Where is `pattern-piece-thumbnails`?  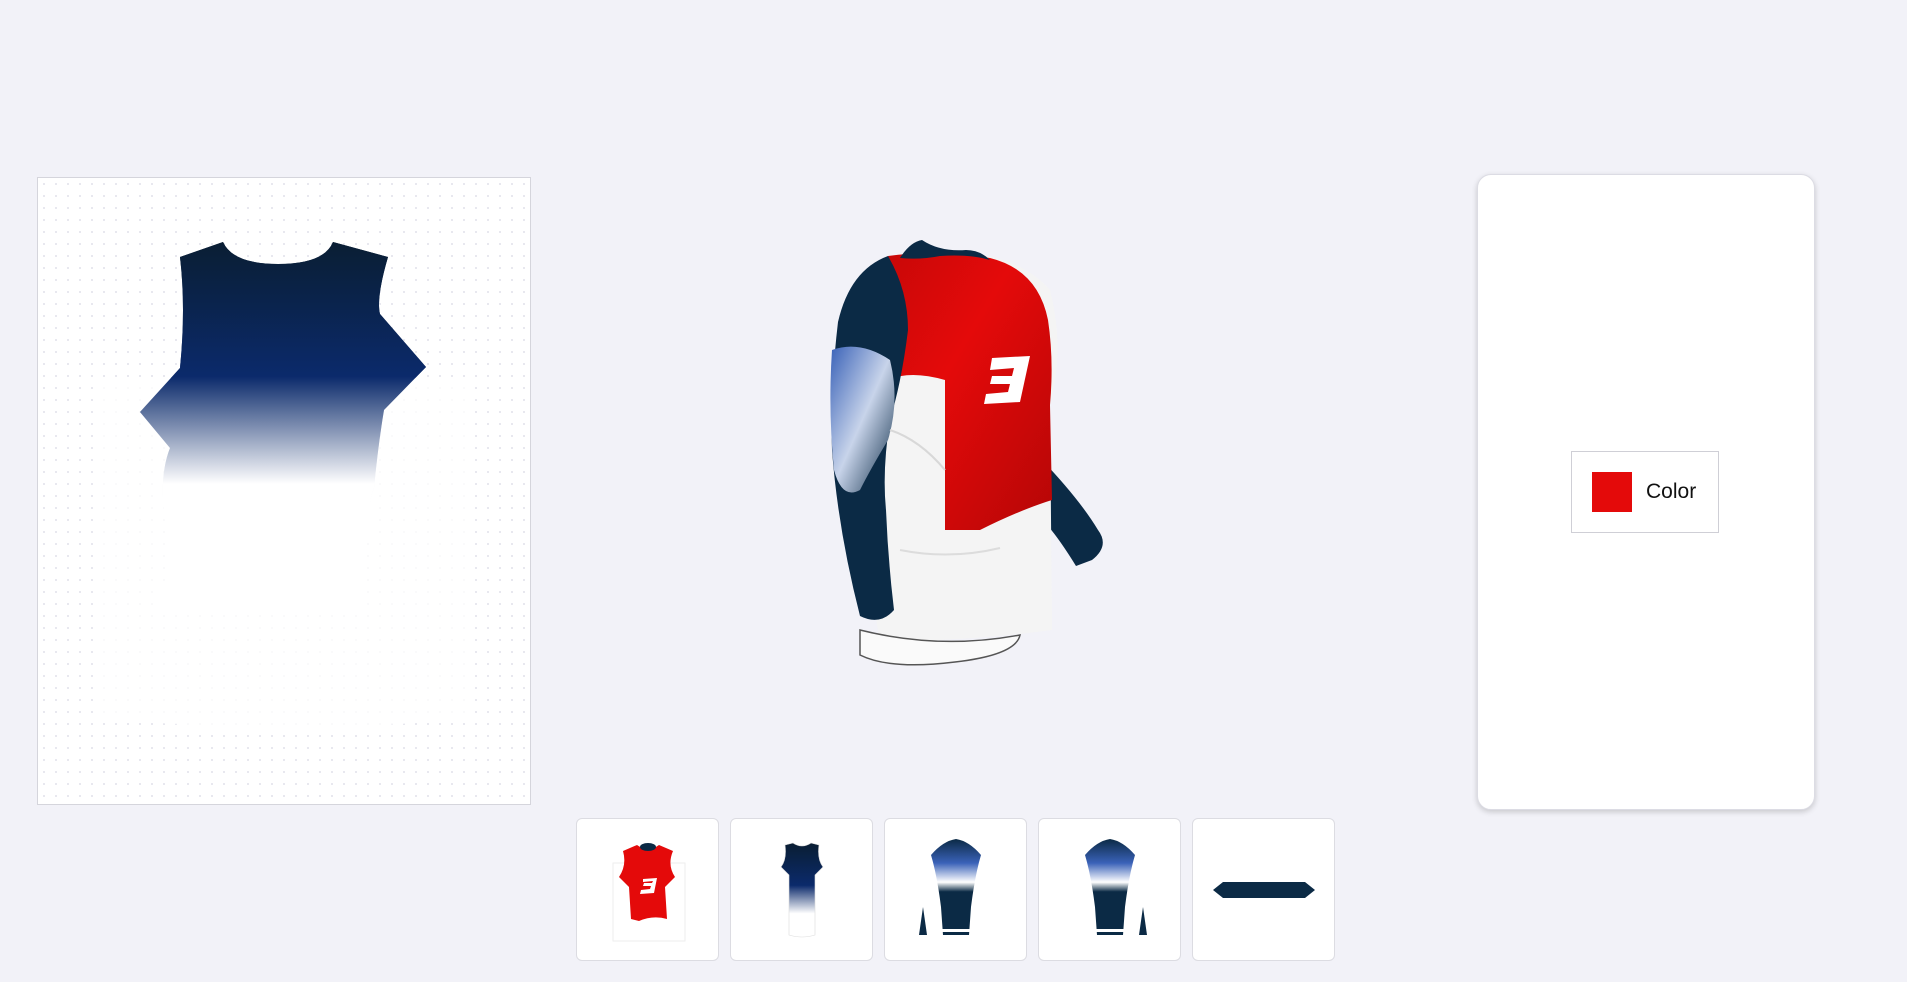 pattern-piece-thumbnails is located at coordinates (955, 890).